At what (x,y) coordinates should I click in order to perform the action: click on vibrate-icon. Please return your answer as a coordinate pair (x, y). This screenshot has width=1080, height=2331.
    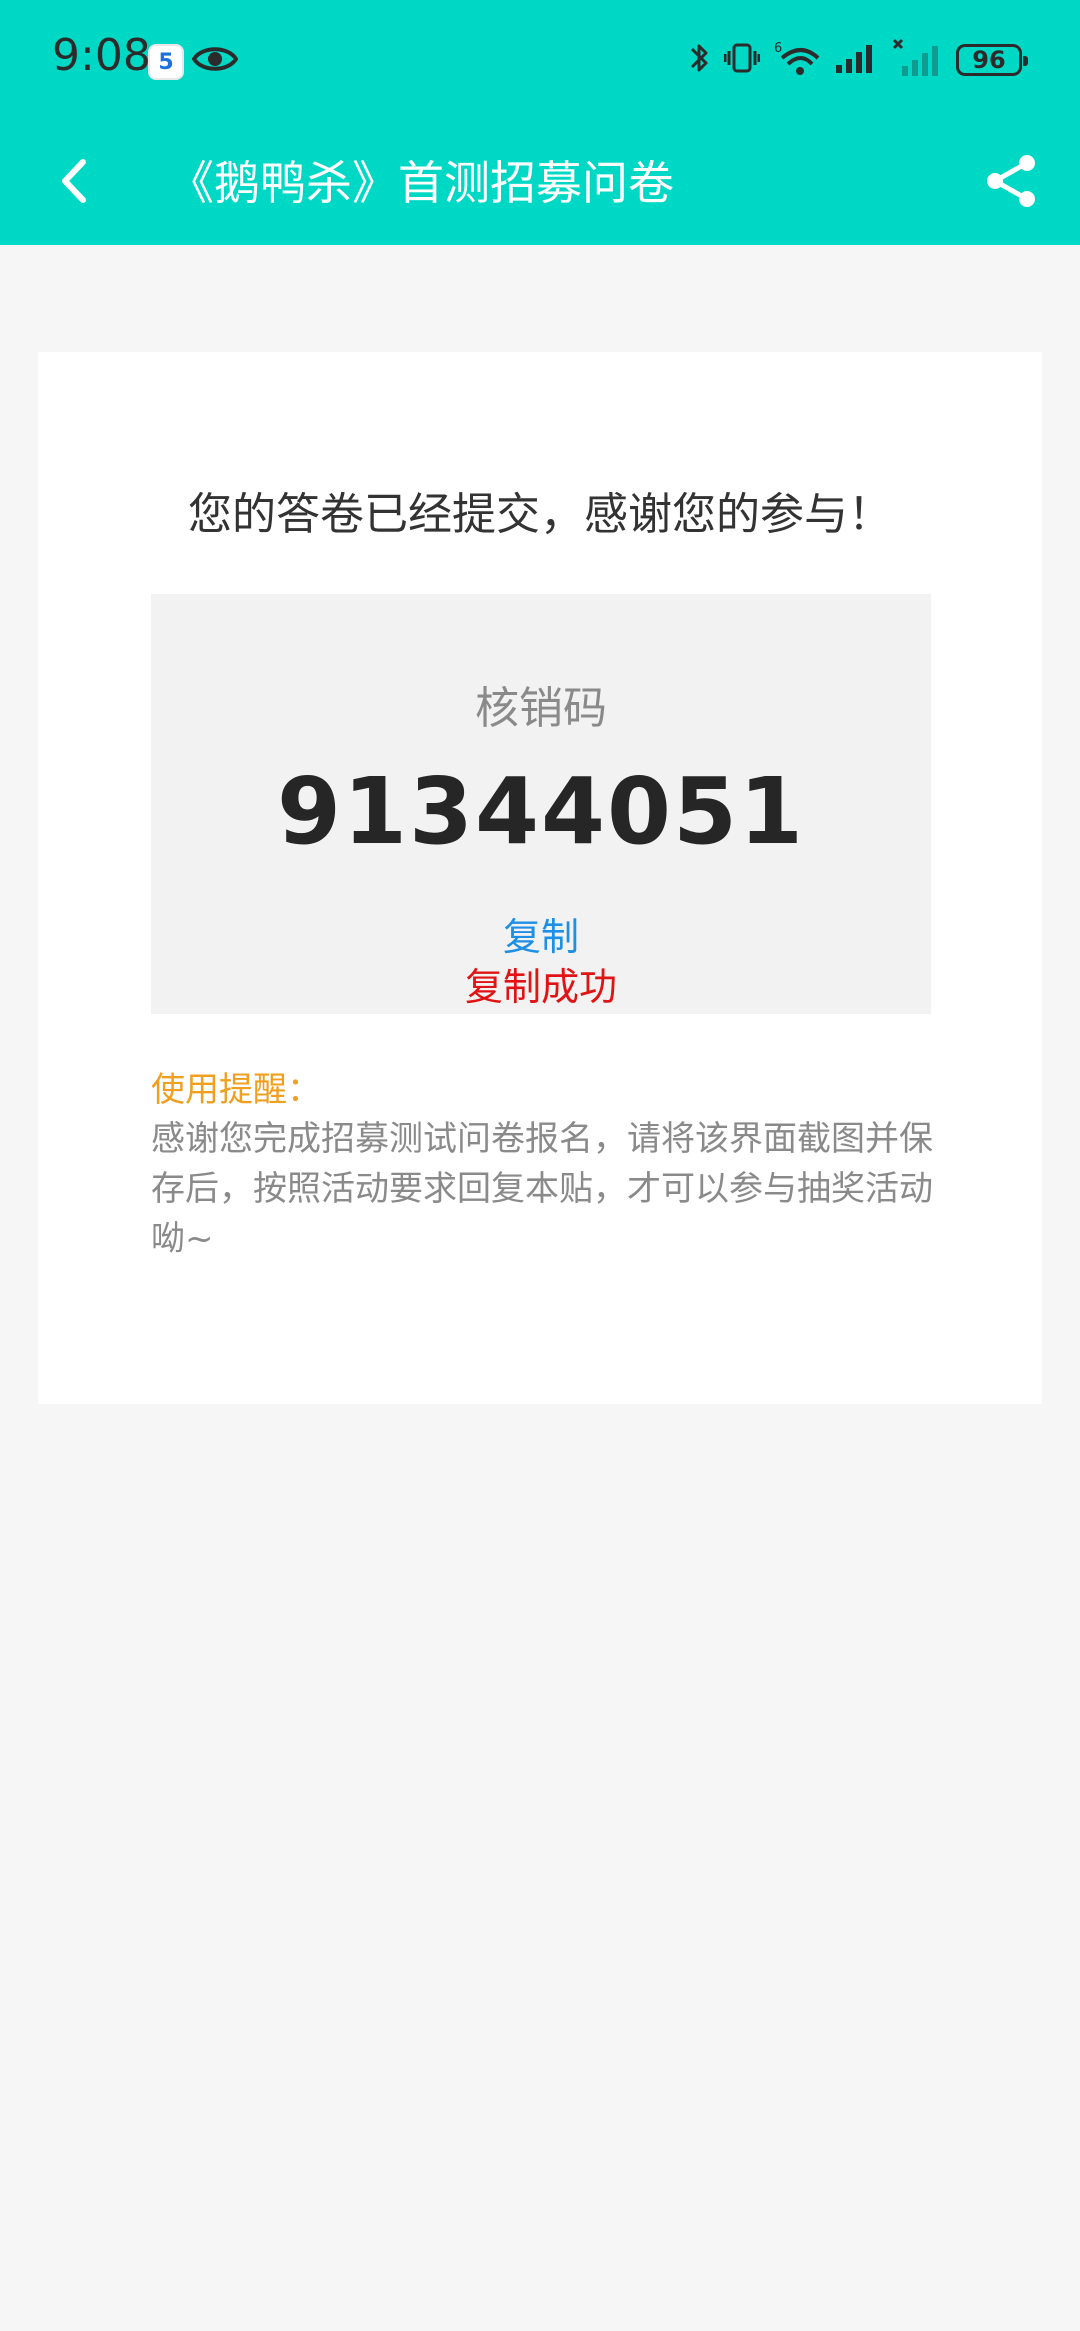
    Looking at the image, I should click on (742, 60).